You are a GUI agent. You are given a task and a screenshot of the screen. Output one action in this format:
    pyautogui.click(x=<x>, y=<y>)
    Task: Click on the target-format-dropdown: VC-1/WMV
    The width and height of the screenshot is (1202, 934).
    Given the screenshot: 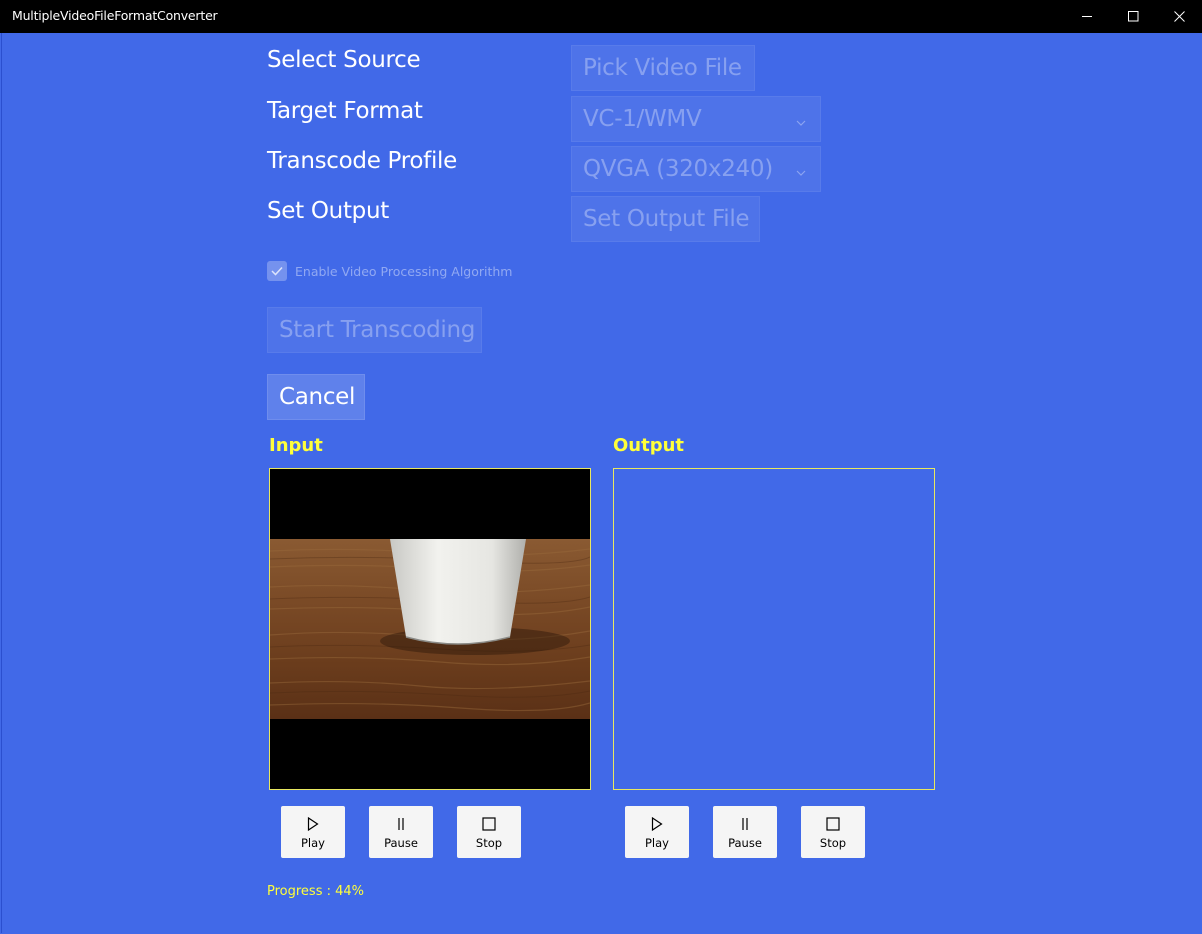 What is the action you would take?
    pyautogui.click(x=696, y=119)
    